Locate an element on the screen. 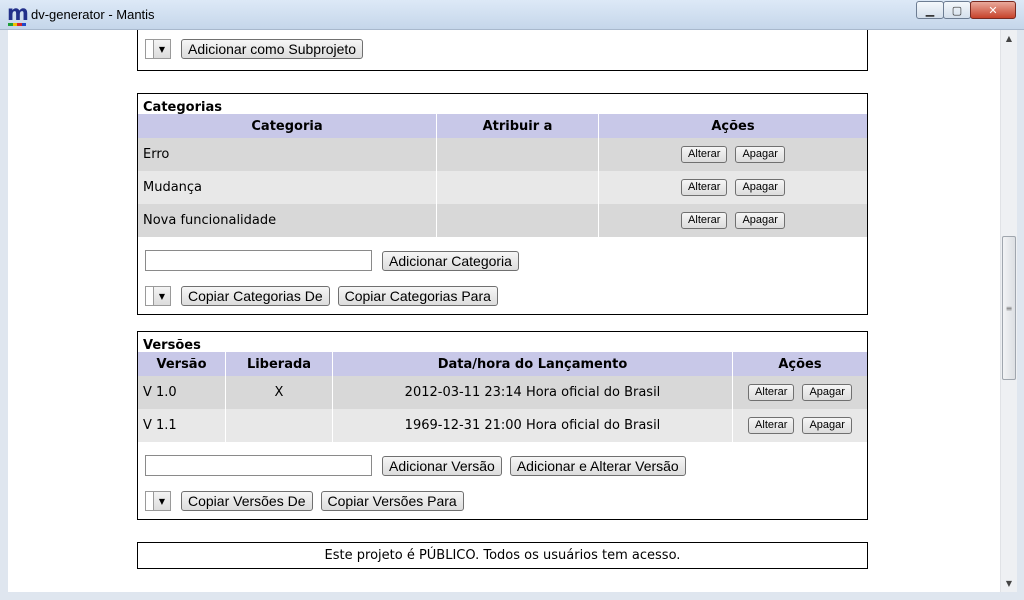 The height and width of the screenshot is (600, 1024). minimize-icon: ▁ is located at coordinates (930, 10).